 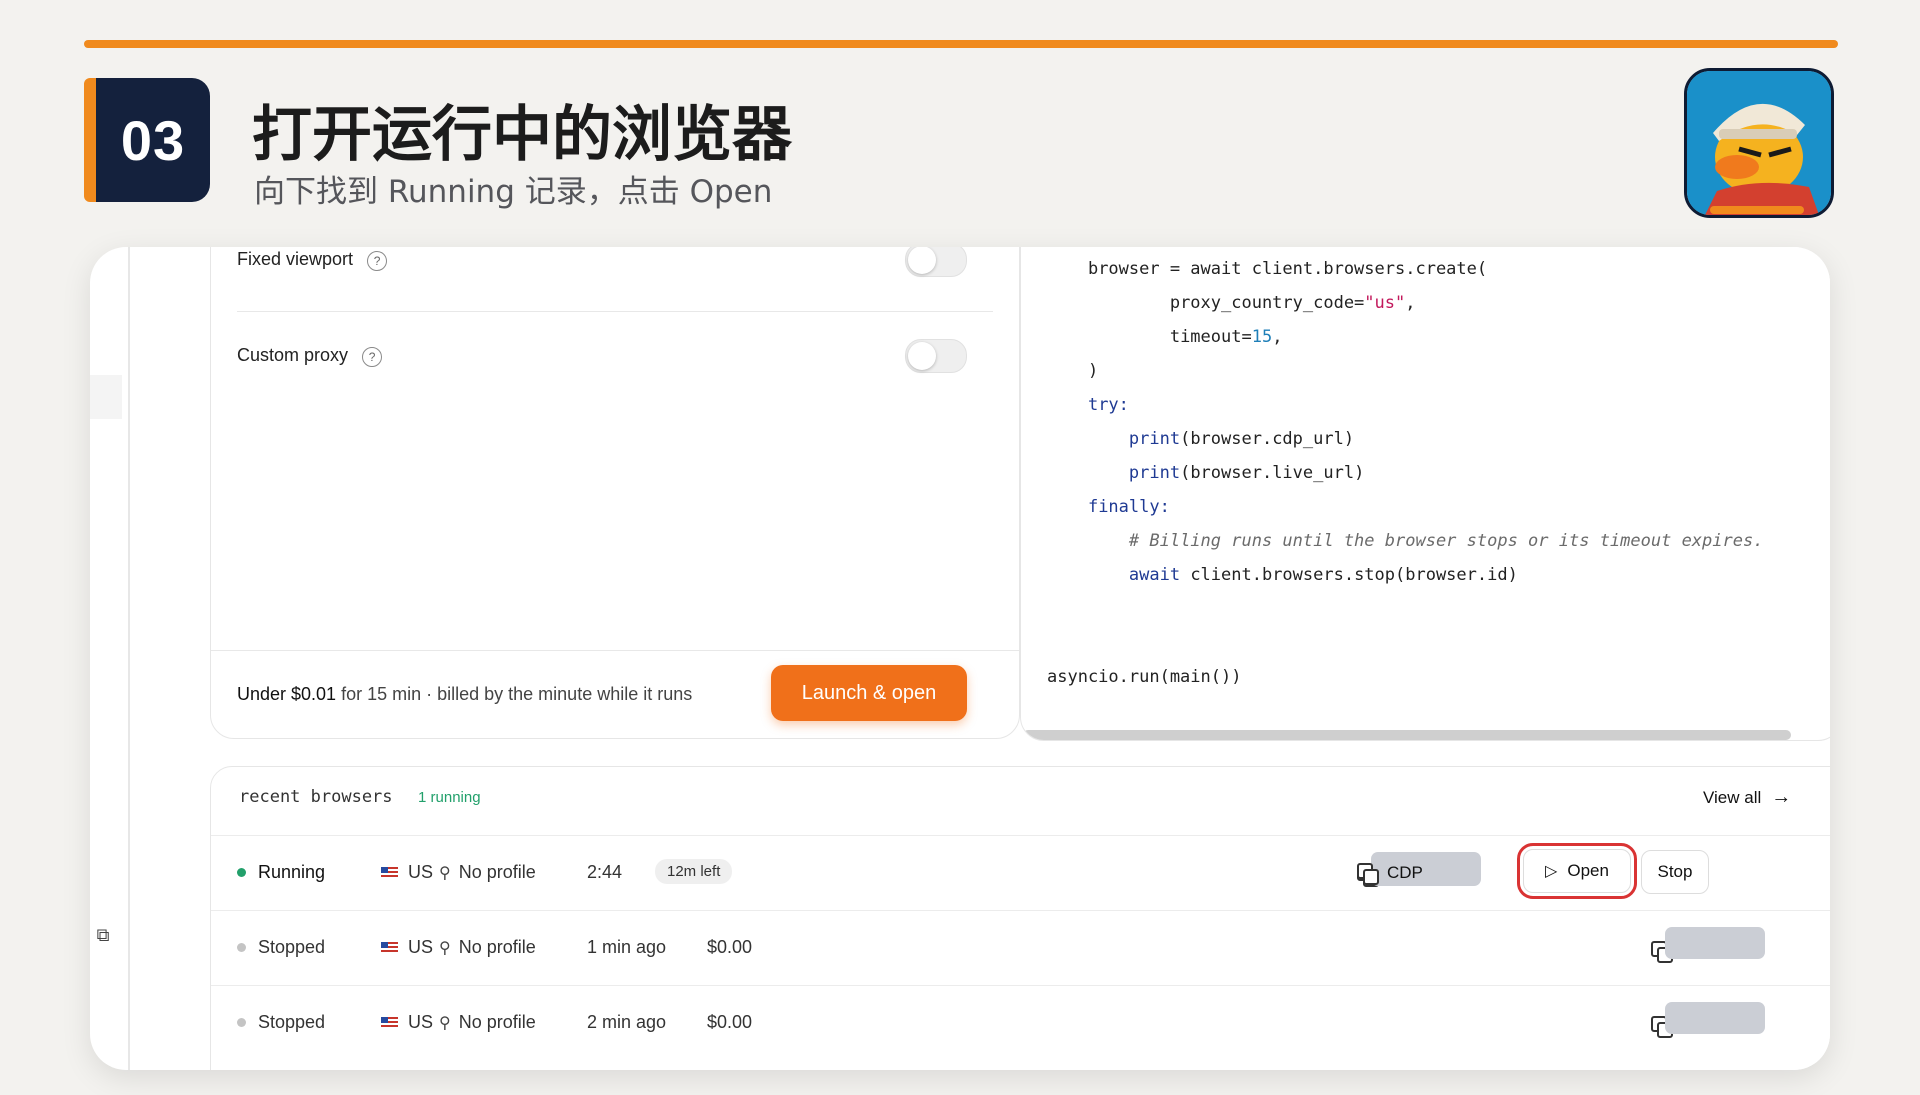 I want to click on sidebar-divider, so click(x=129, y=658).